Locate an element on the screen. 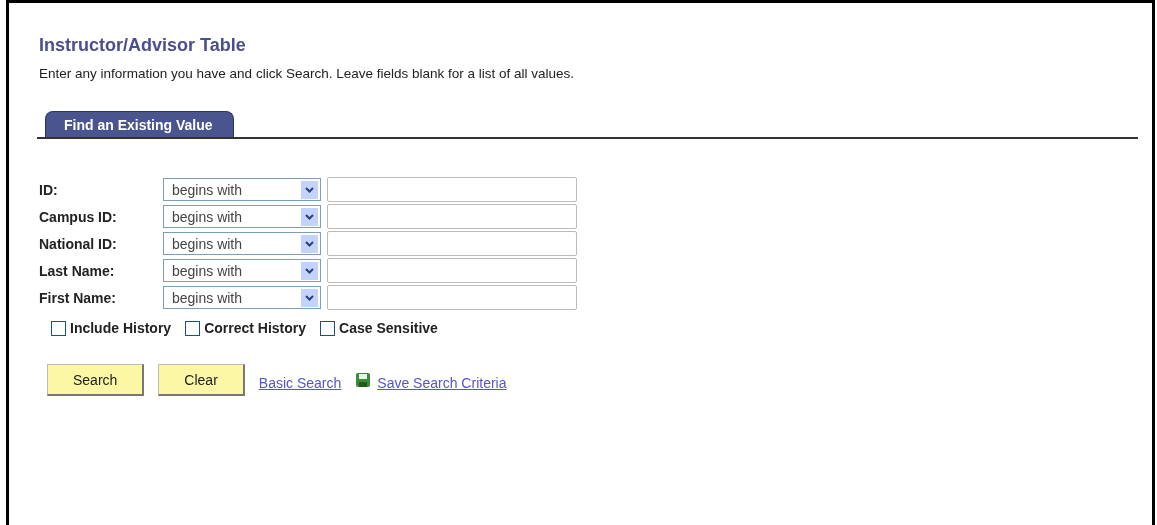  action-button: Clear is located at coordinates (201, 380).